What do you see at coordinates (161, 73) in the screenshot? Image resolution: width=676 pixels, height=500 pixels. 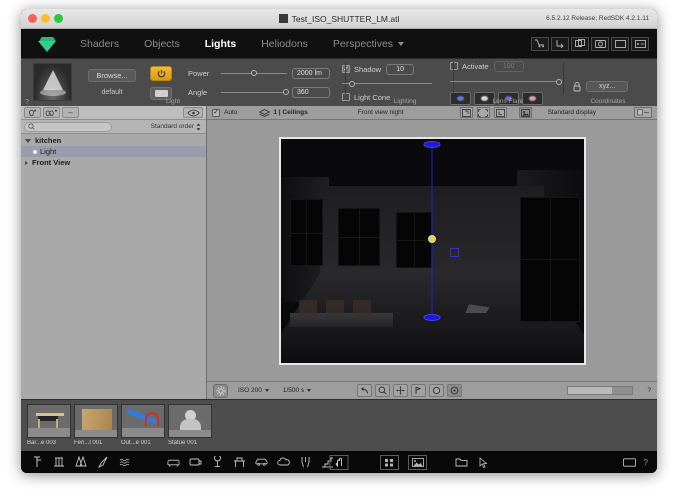 I see `power-toggle-button` at bounding box center [161, 73].